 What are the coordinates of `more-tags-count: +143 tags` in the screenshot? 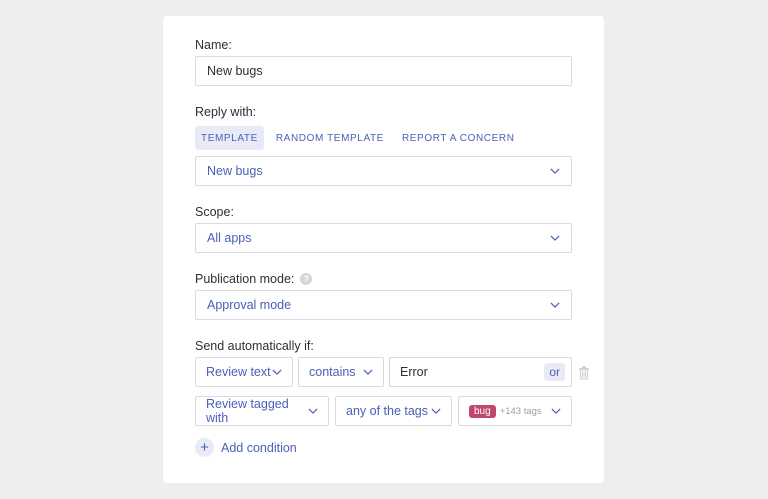 It's located at (520, 411).